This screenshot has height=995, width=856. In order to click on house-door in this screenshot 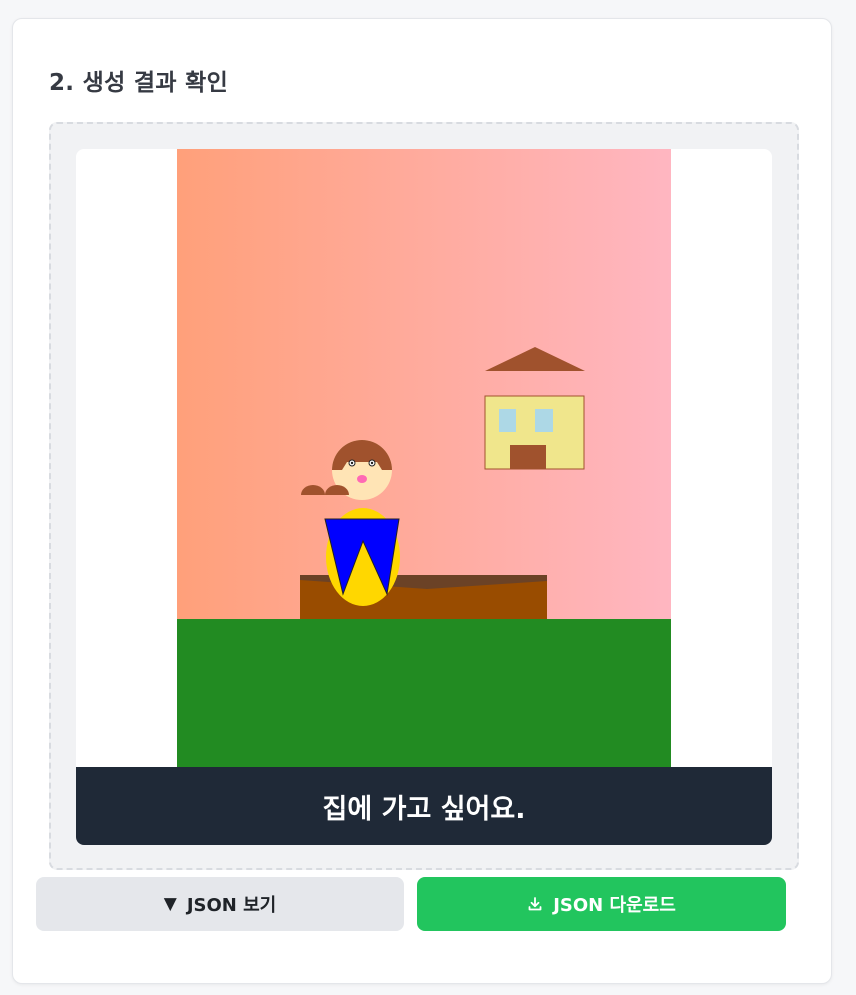, I will do `click(528, 457)`.